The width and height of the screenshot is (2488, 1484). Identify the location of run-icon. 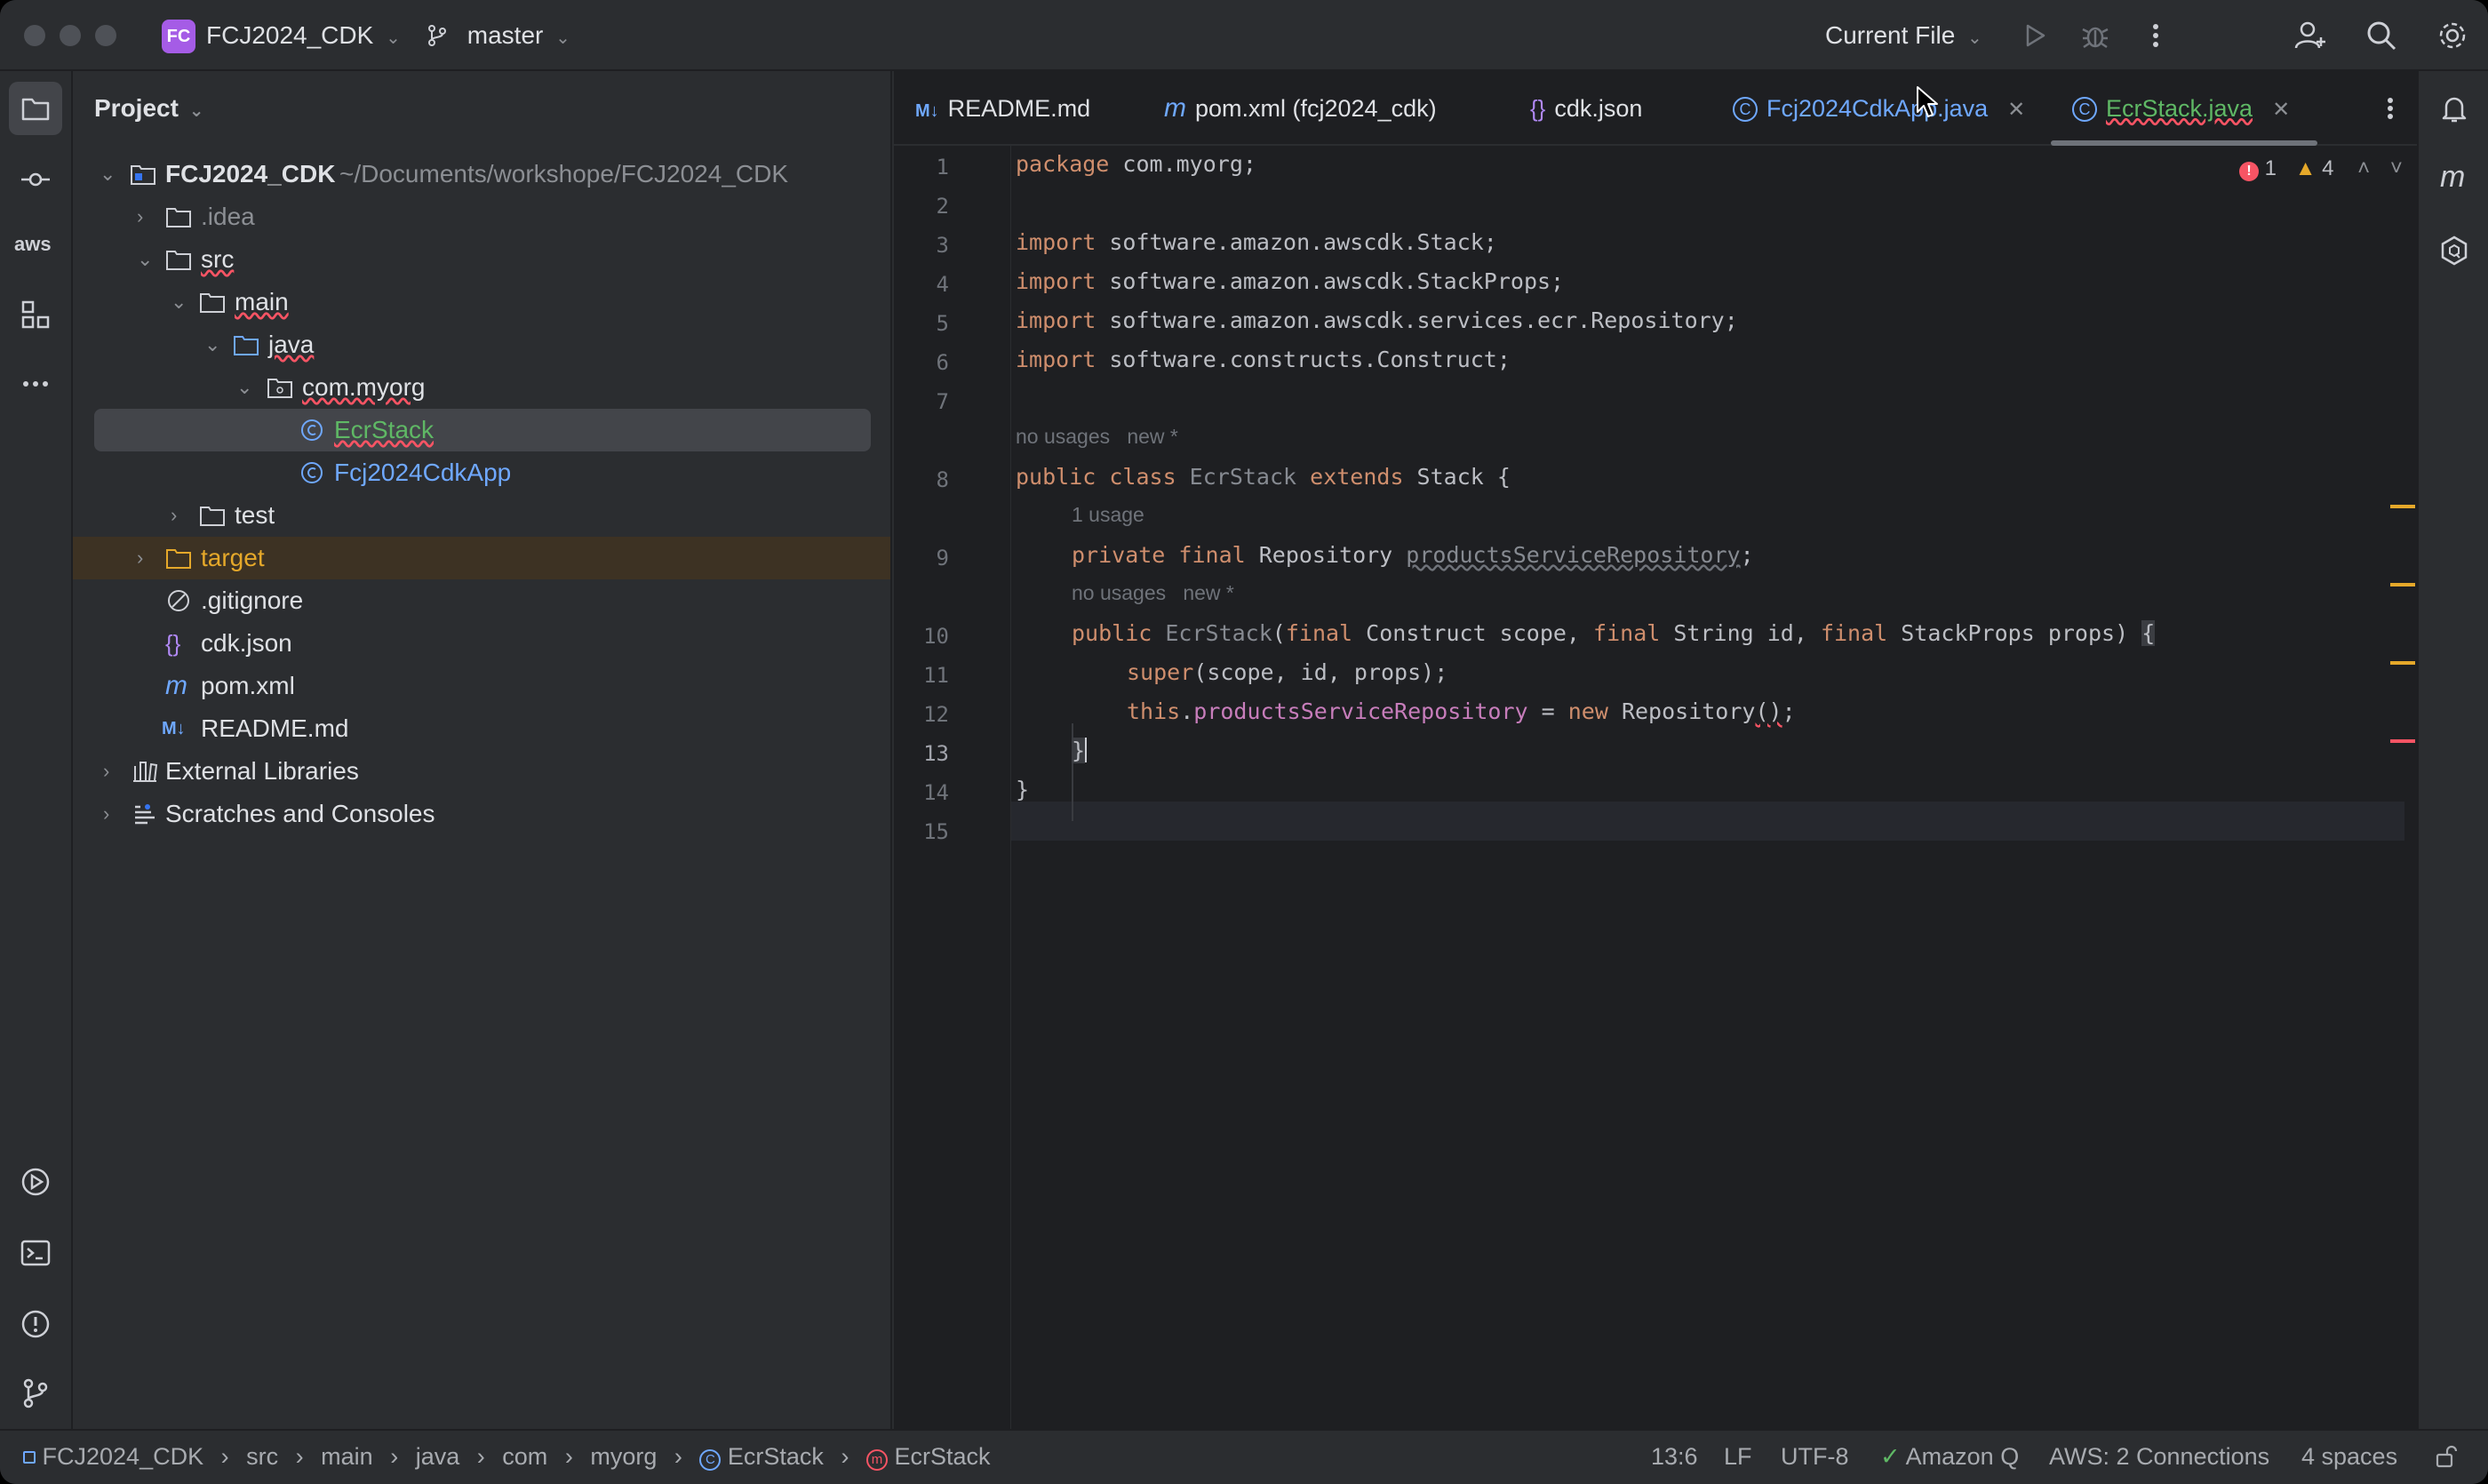
(2035, 35).